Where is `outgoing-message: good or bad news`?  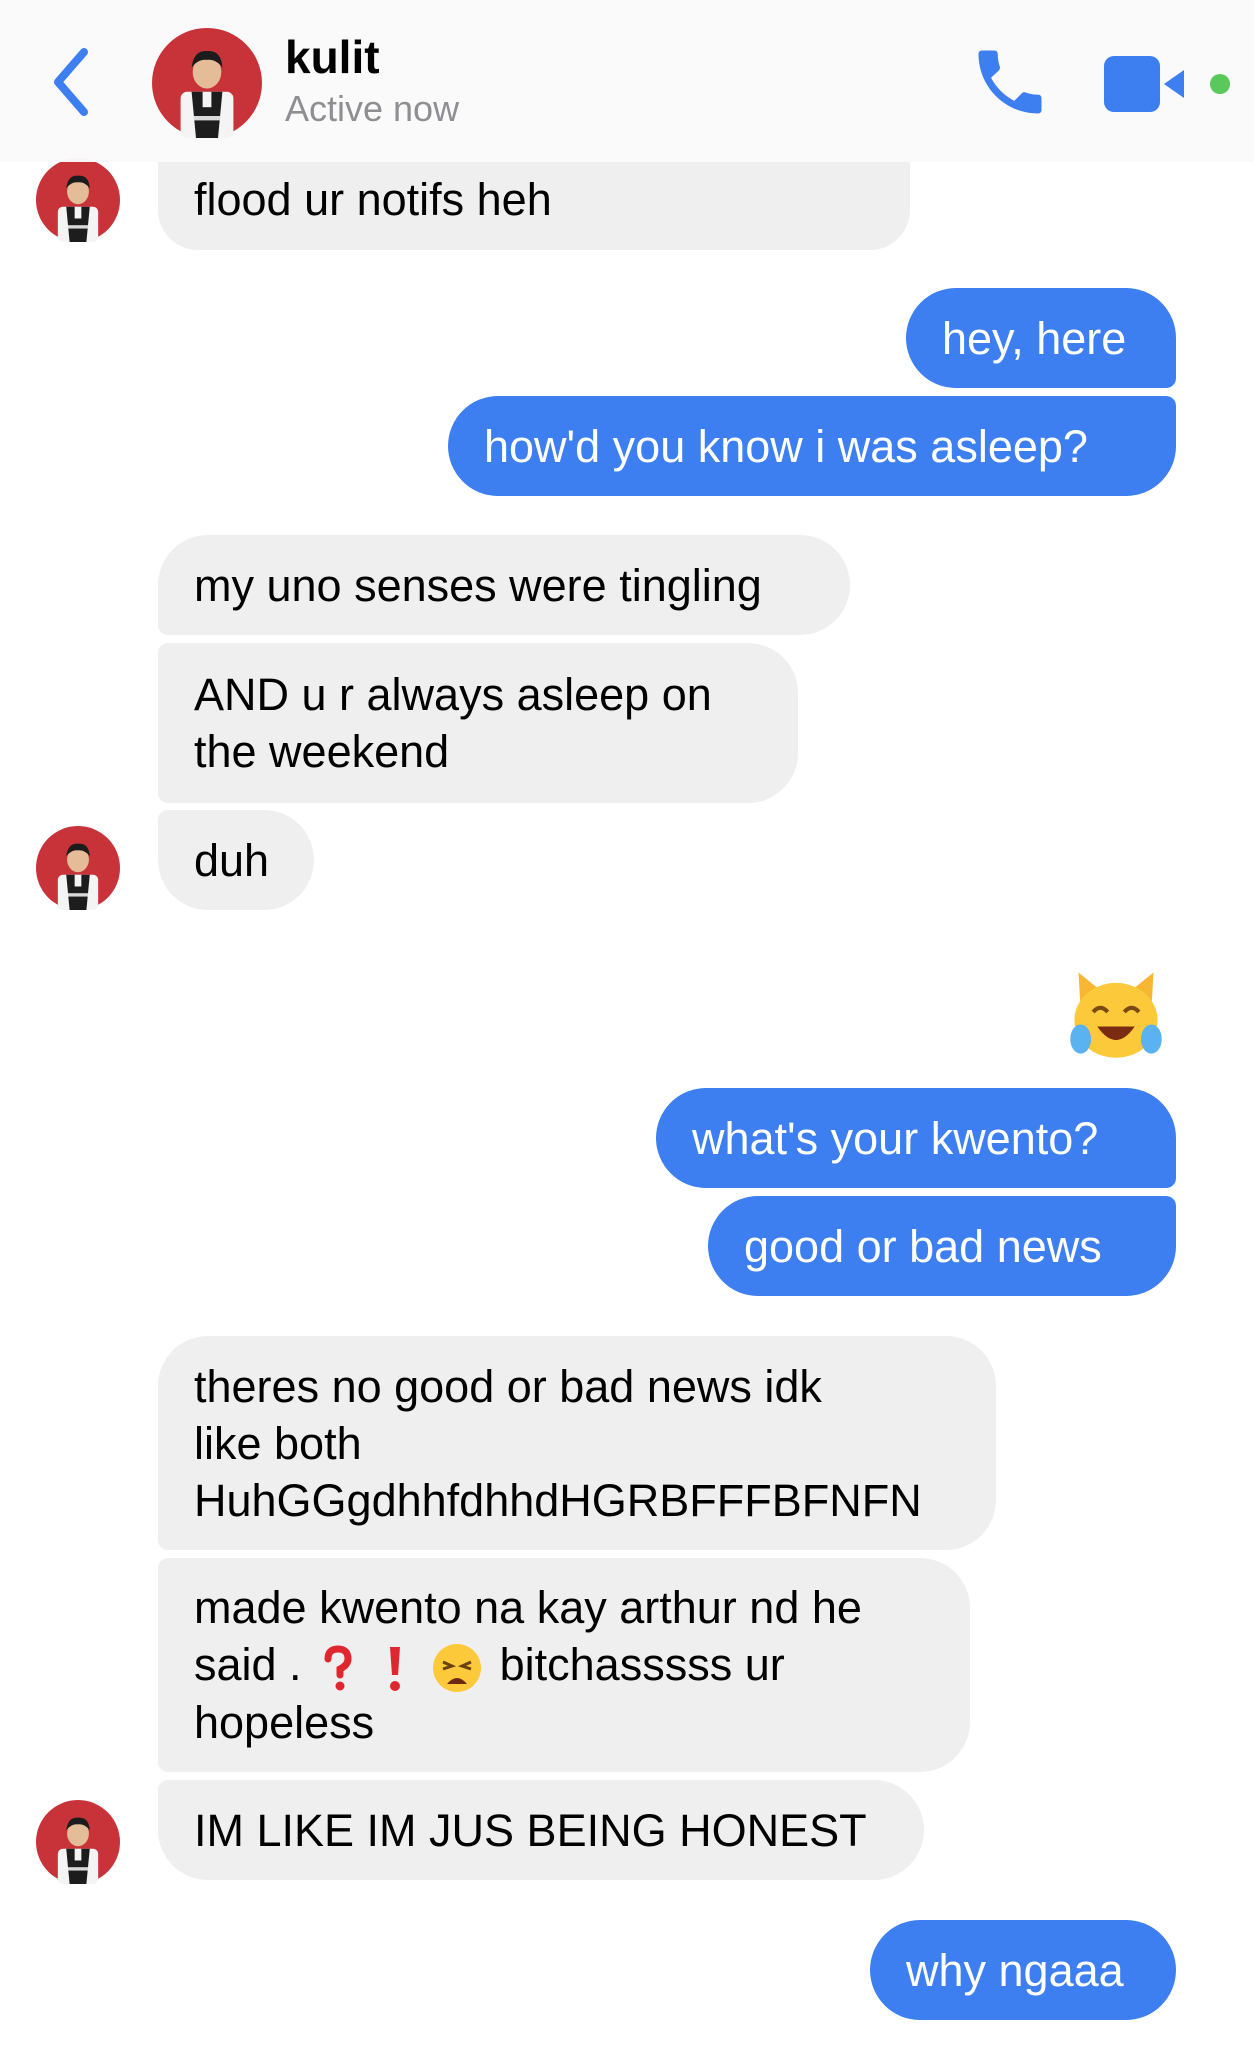
outgoing-message: good or bad news is located at coordinates (942, 1246).